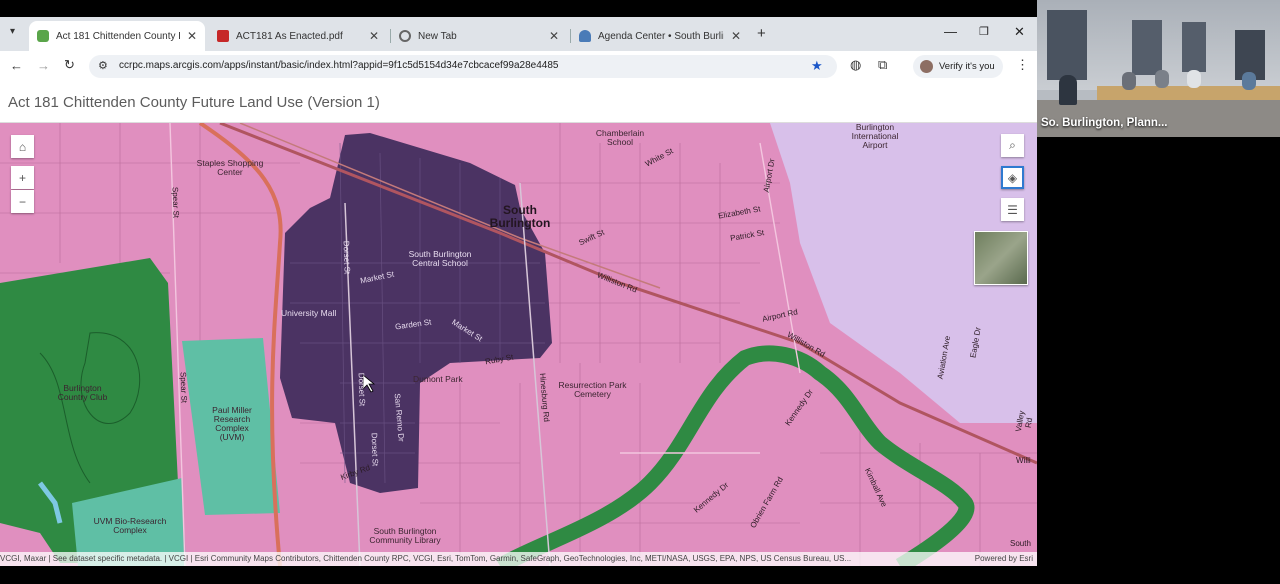 Image resolution: width=1280 pixels, height=584 pixels. I want to click on tab-title: ACT181 As Enacted.pdf, so click(289, 36).